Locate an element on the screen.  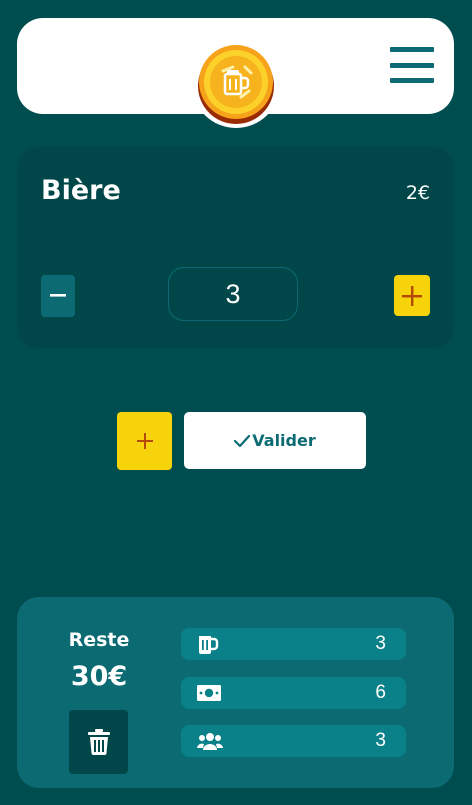
minus-icon is located at coordinates (58, 295).